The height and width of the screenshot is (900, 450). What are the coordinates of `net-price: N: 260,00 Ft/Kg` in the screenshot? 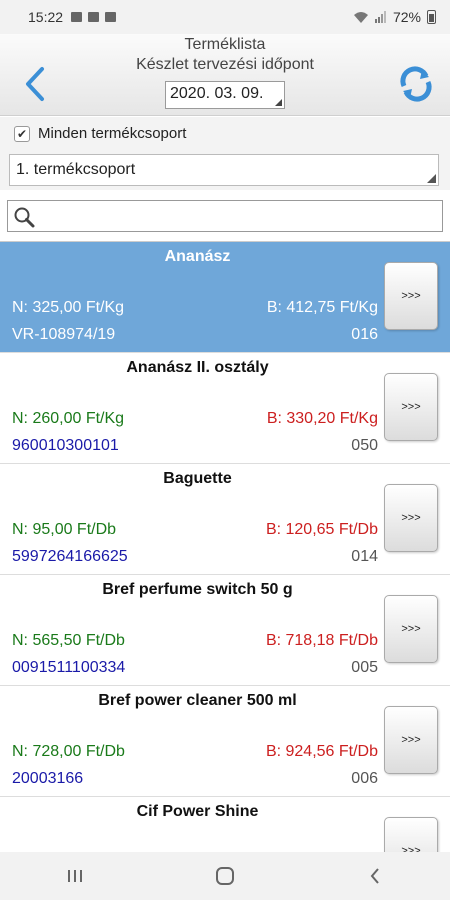 It's located at (68, 418).